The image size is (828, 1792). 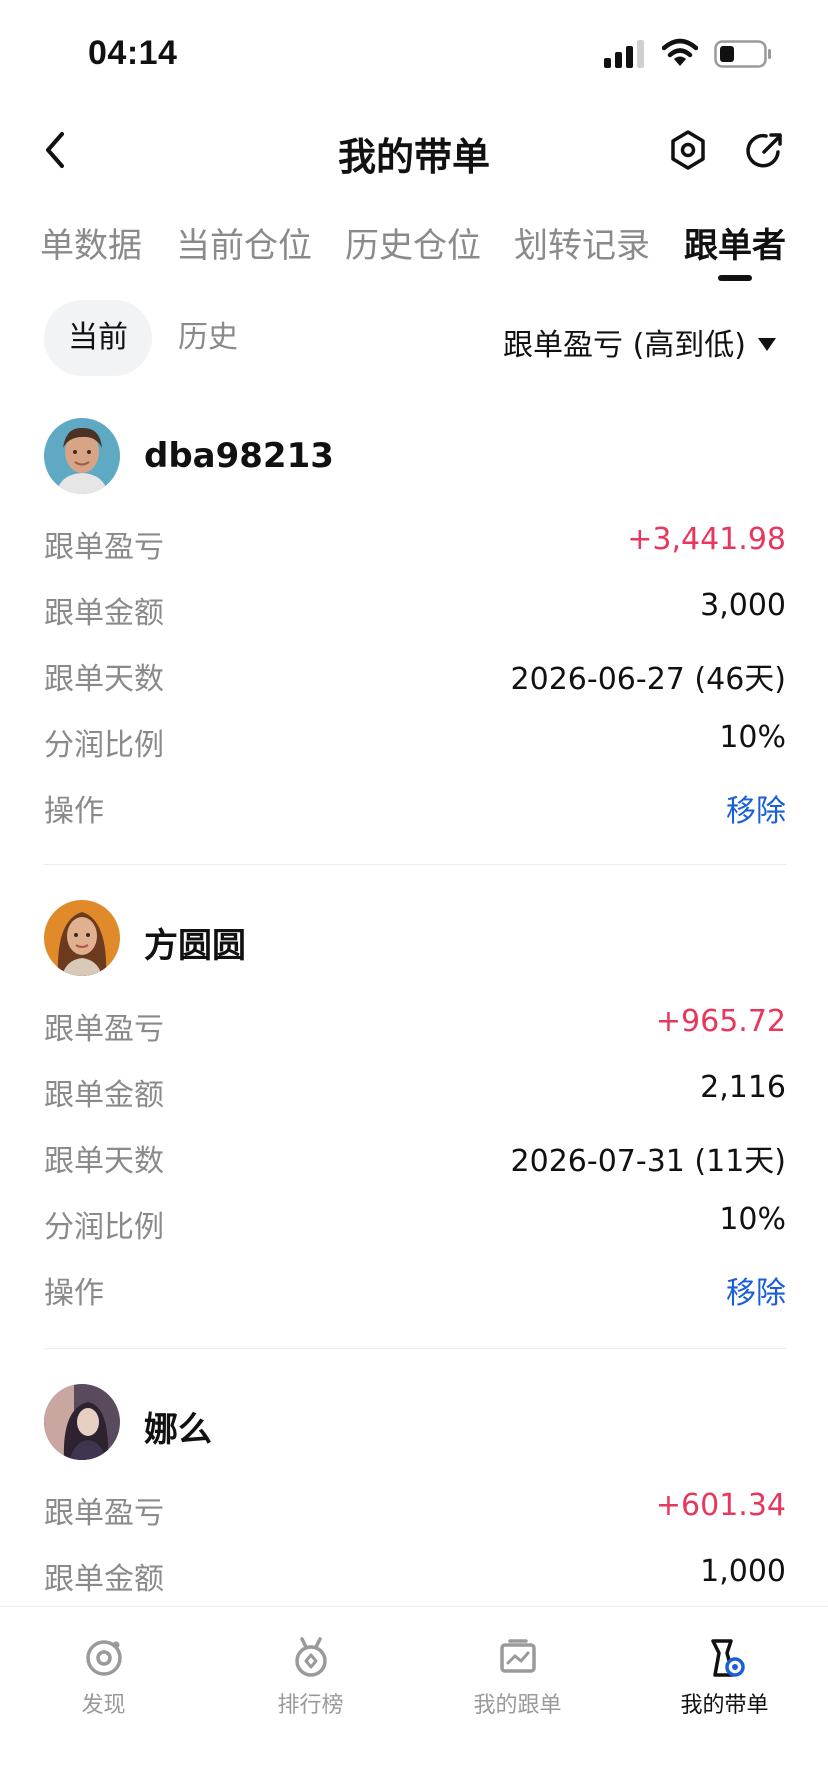 What do you see at coordinates (413, 242) in the screenshot?
I see `tab-history-positions: 历史仓位` at bounding box center [413, 242].